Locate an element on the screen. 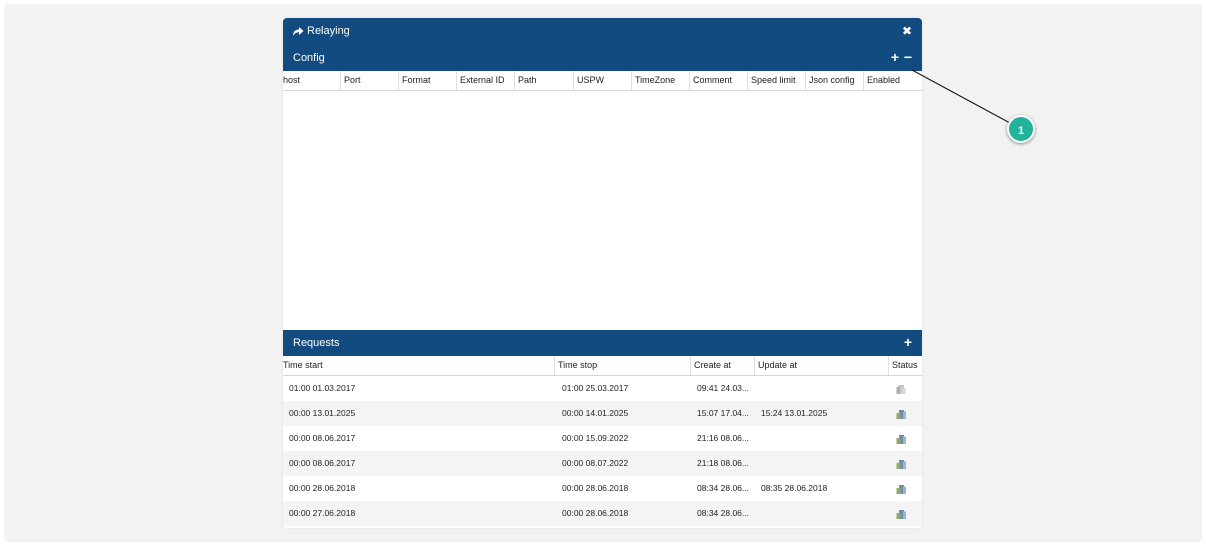  callout-leader-line is located at coordinates (961, 96).